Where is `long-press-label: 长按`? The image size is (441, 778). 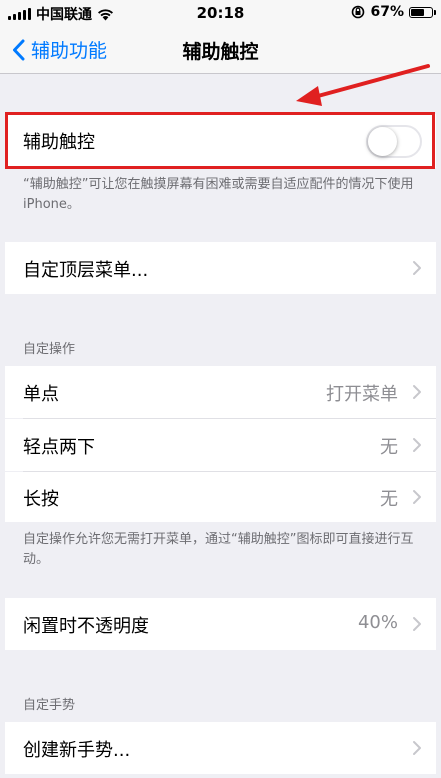 long-press-label: 长按 is located at coordinates (41, 499).